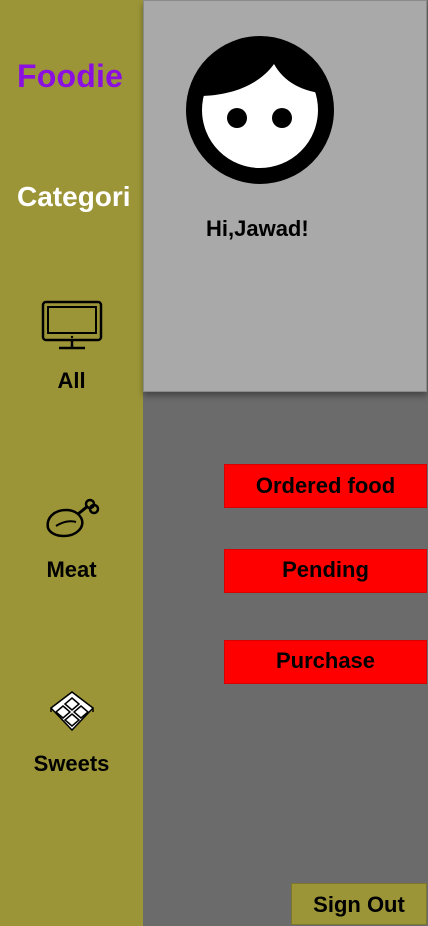  I want to click on candy-box-icon, so click(71, 711).